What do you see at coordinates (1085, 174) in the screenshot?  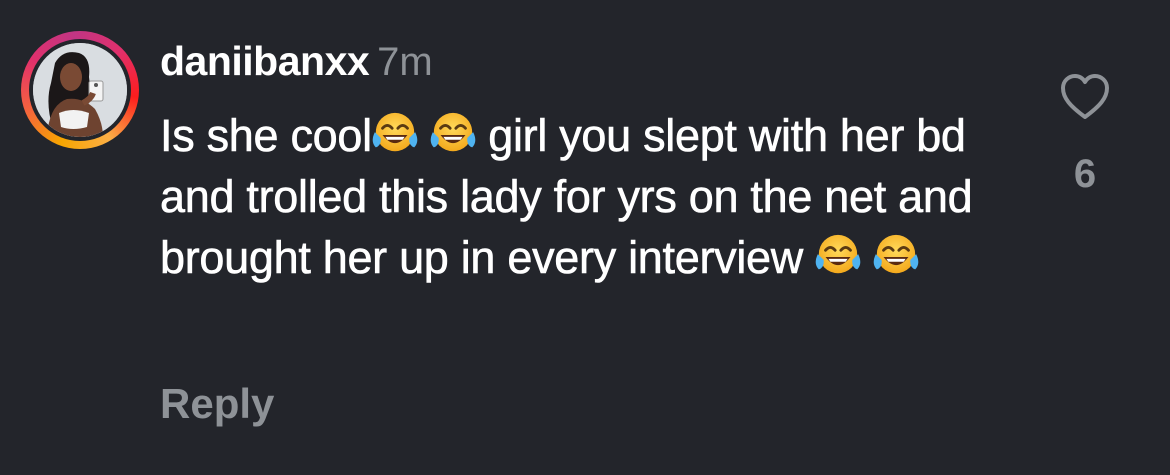 I see `like-count: 6` at bounding box center [1085, 174].